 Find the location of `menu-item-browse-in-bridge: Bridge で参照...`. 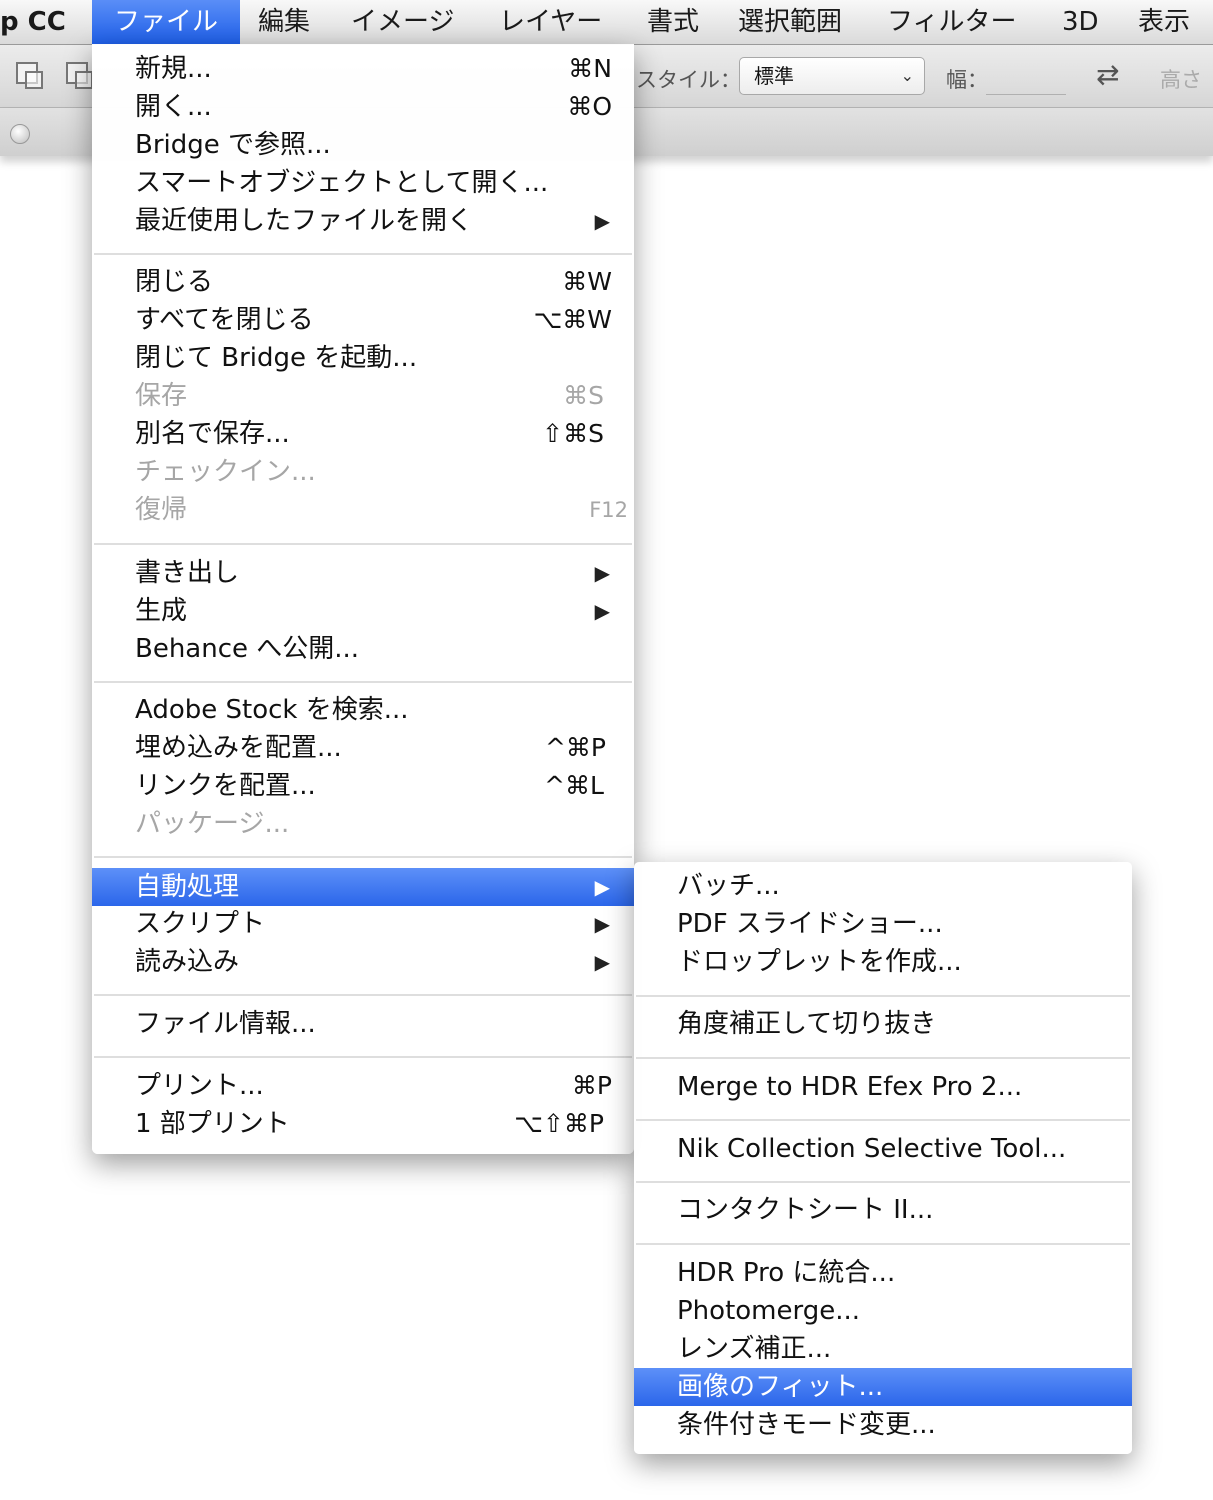

menu-item-browse-in-bridge: Bridge で参照... is located at coordinates (363, 145).